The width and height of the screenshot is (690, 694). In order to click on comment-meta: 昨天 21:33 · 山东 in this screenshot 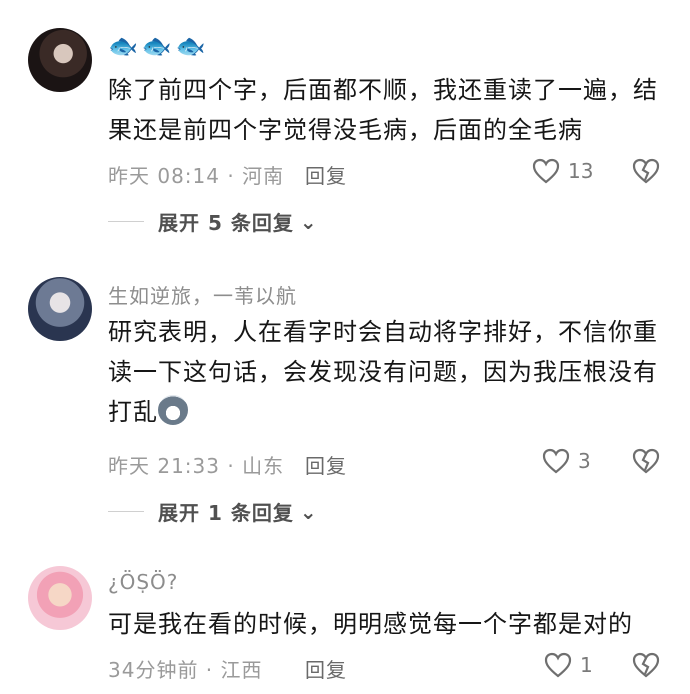, I will do `click(196, 466)`.